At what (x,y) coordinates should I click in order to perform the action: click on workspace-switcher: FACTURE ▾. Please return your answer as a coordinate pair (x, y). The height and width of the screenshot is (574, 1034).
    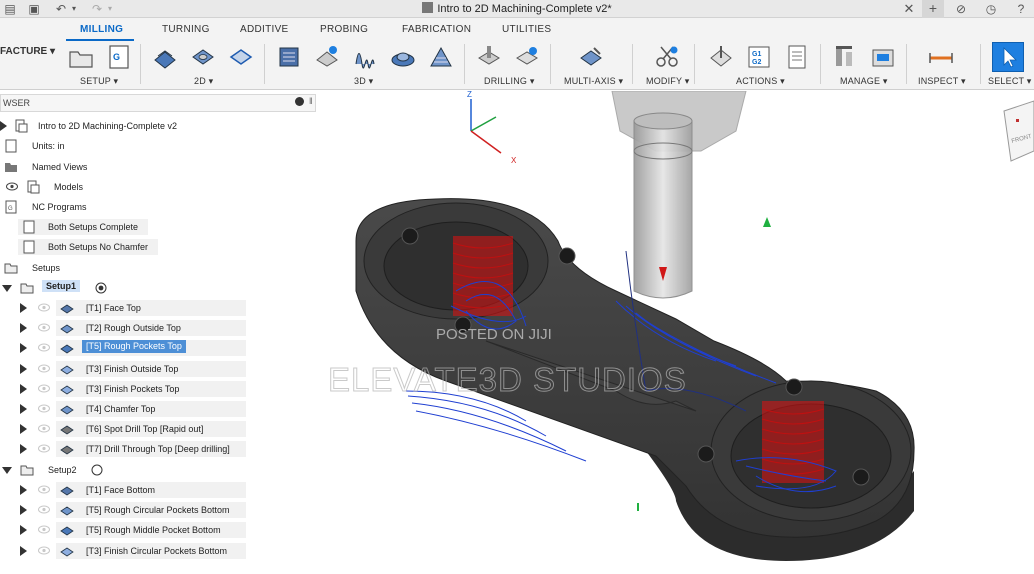
    Looking at the image, I should click on (28, 51).